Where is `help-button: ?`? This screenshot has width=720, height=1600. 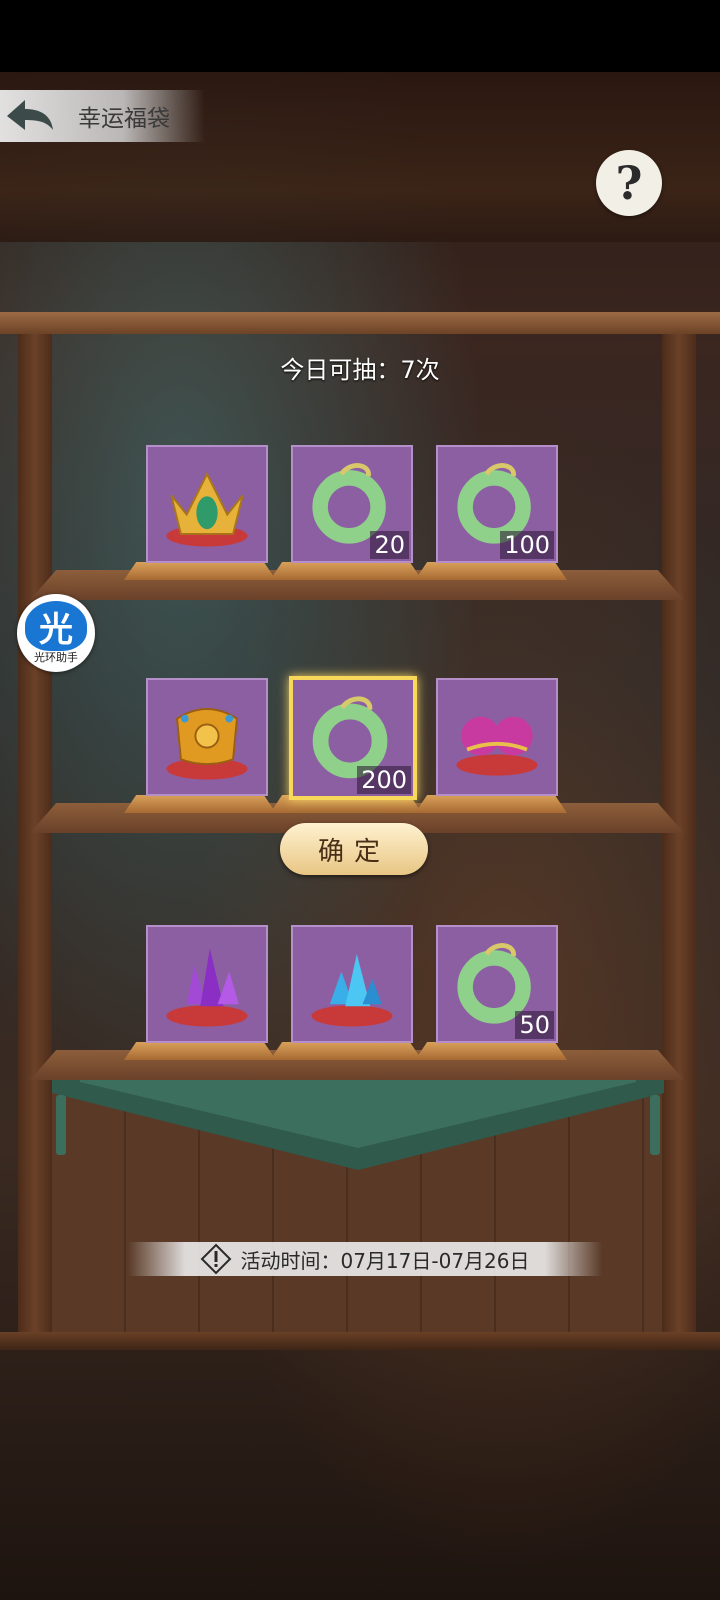 help-button: ? is located at coordinates (629, 183).